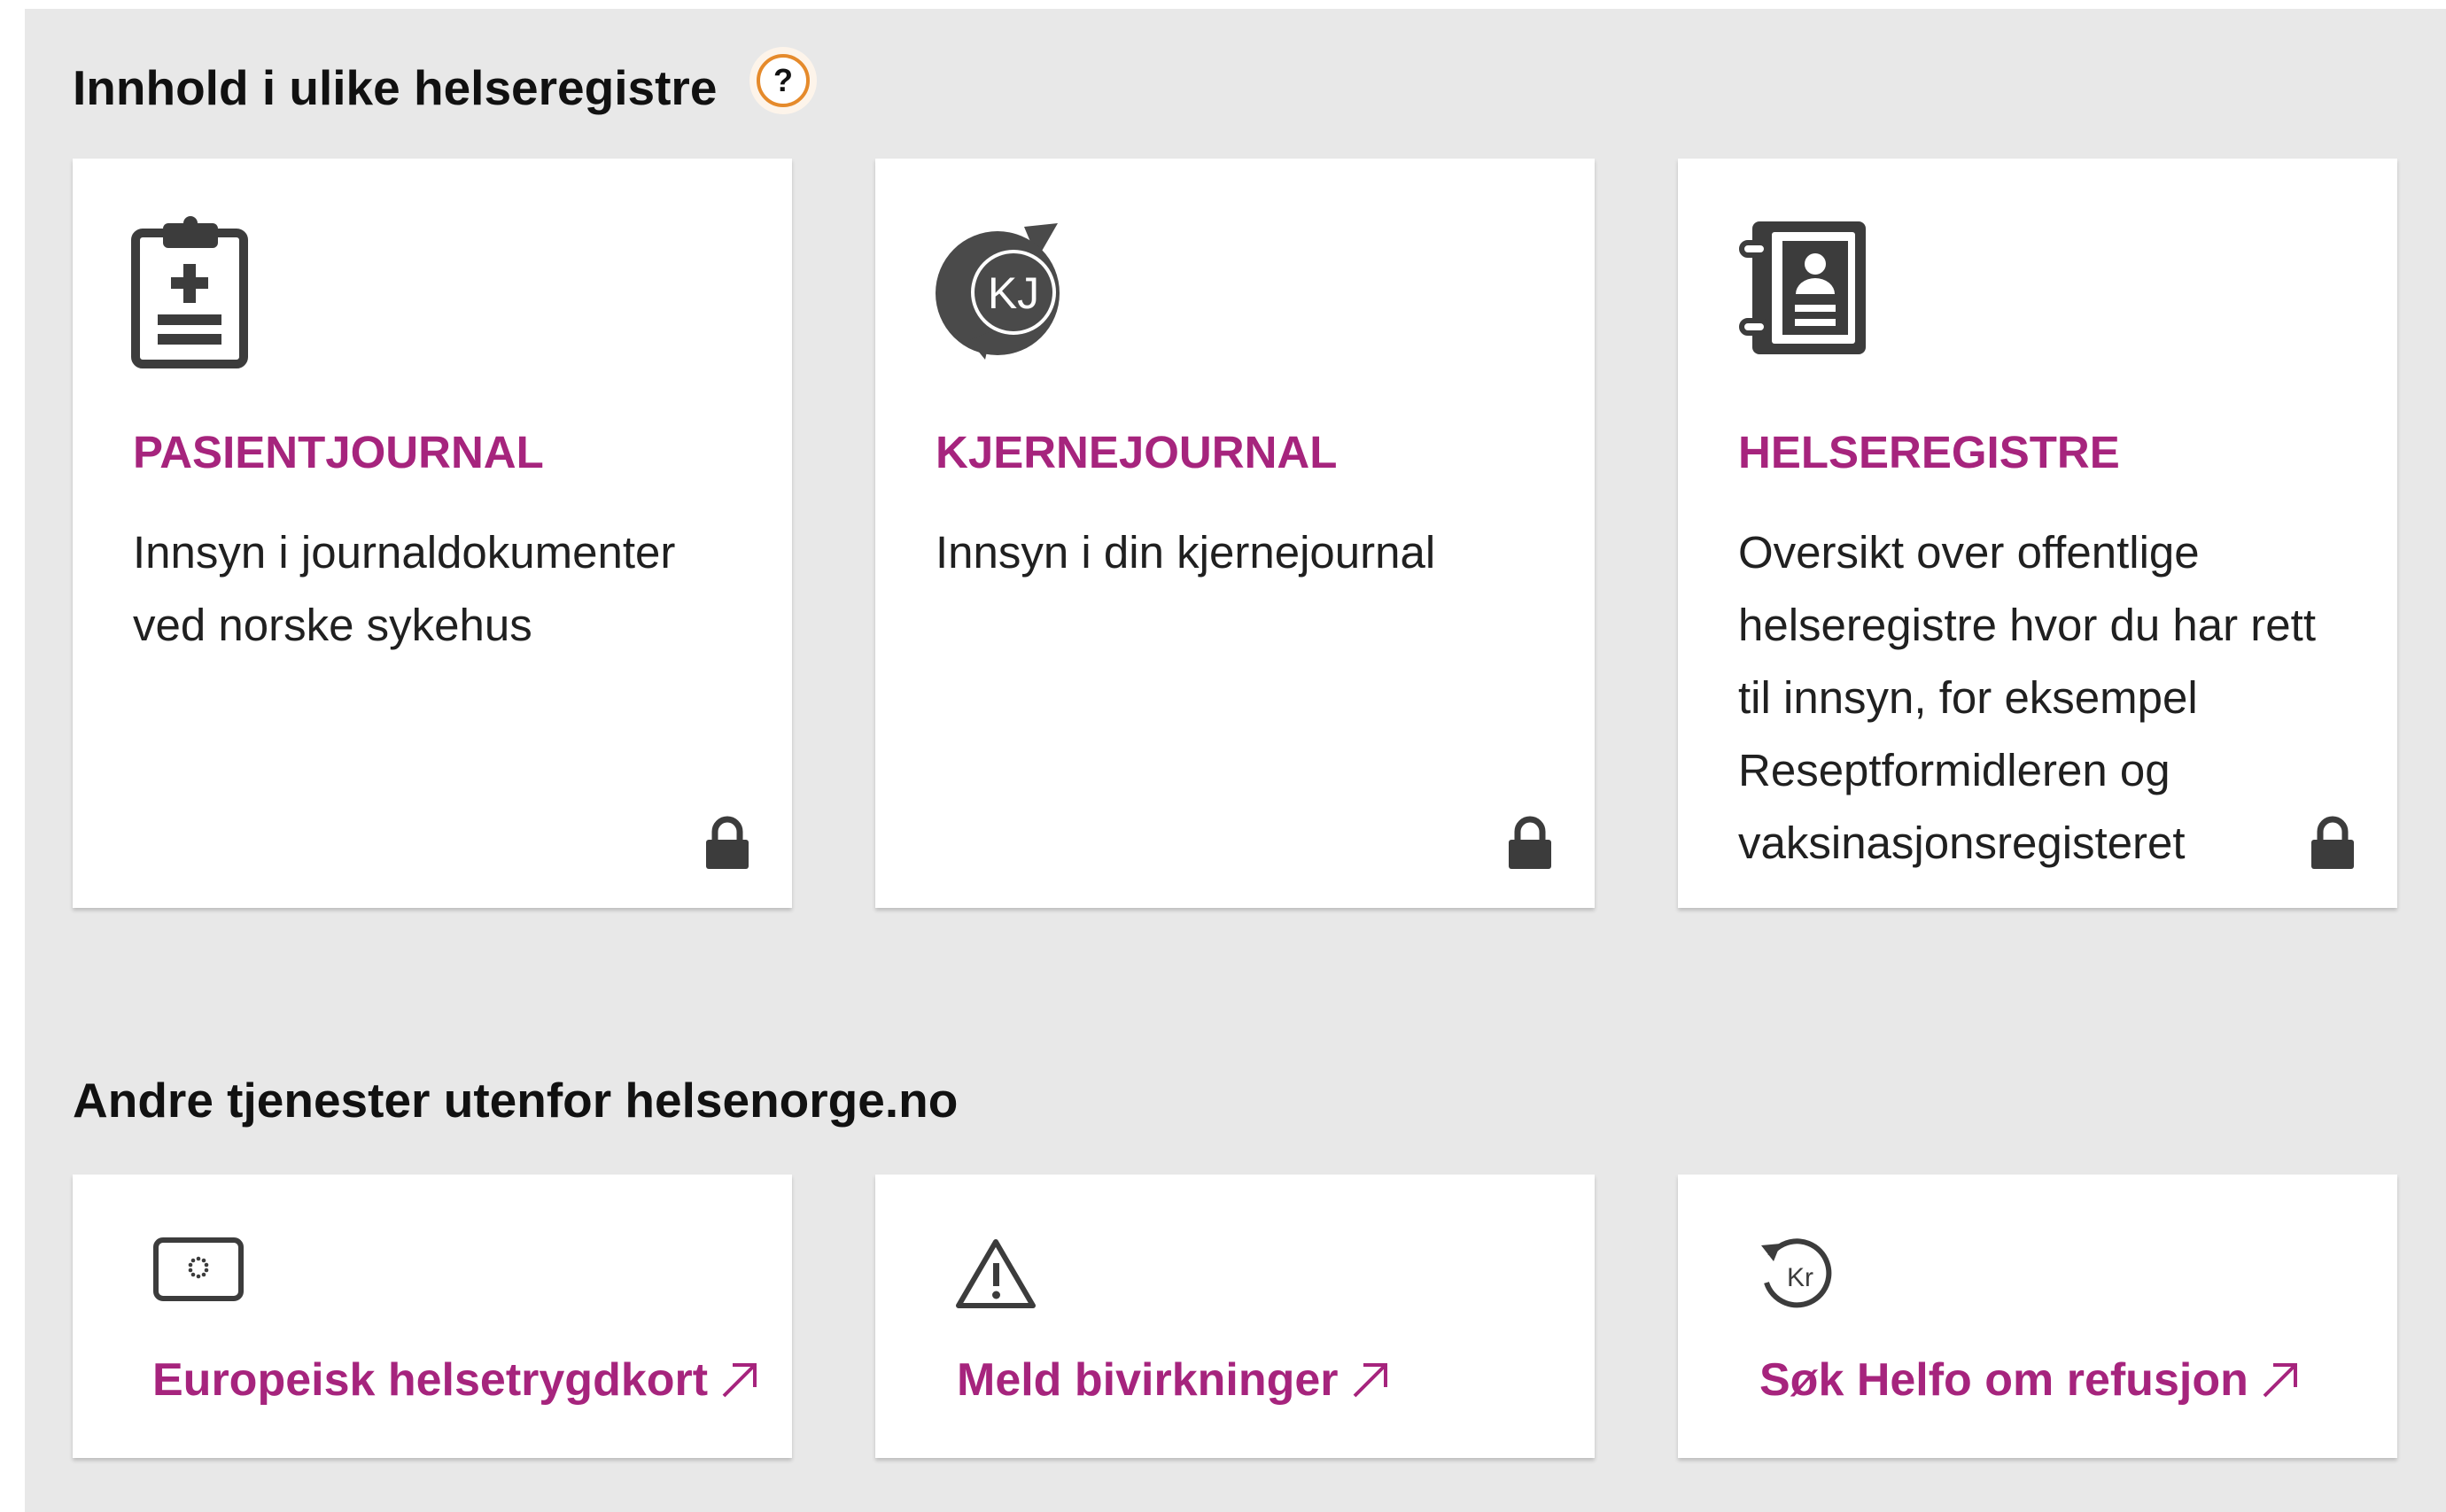 The height and width of the screenshot is (1512, 2446). What do you see at coordinates (996, 1273) in the screenshot?
I see `warning-triangle-icon` at bounding box center [996, 1273].